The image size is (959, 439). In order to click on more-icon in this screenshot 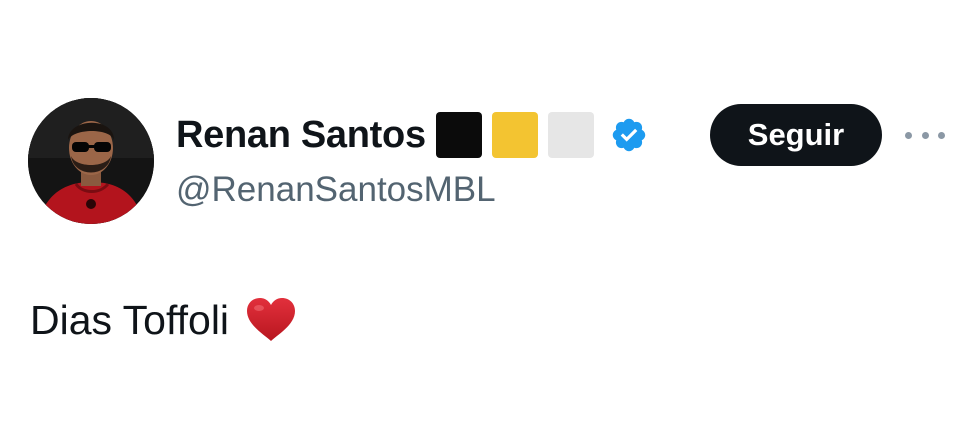, I will do `click(925, 135)`.